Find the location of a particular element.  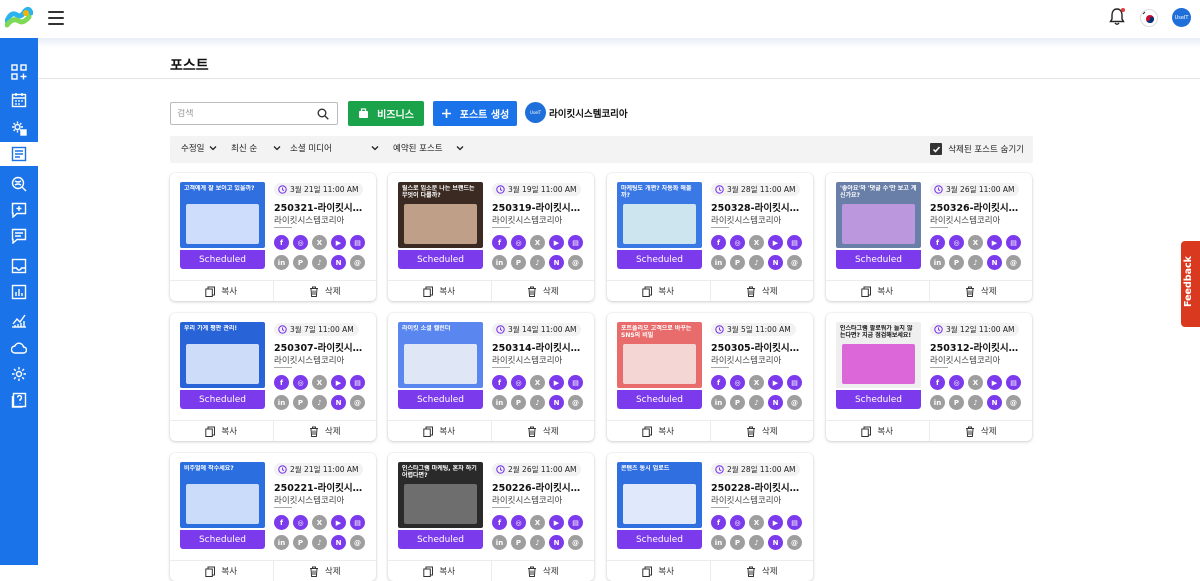

search-box is located at coordinates (254, 113).